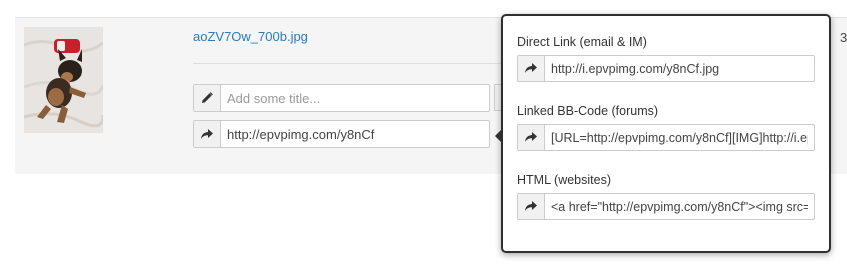  I want to click on bbcode-label: Linked BB-Code (forums), so click(588, 111).